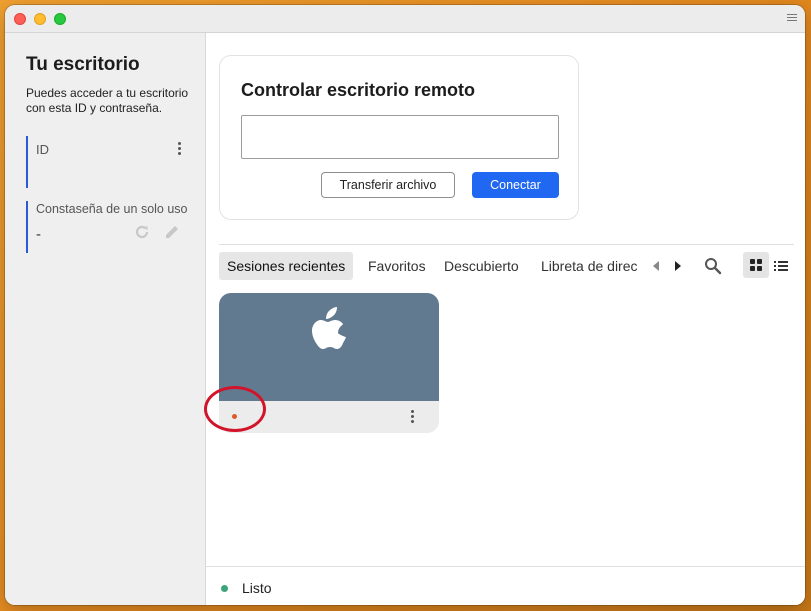 This screenshot has height=611, width=811. Describe the element at coordinates (235, 409) in the screenshot. I see `annotation-circle` at that location.